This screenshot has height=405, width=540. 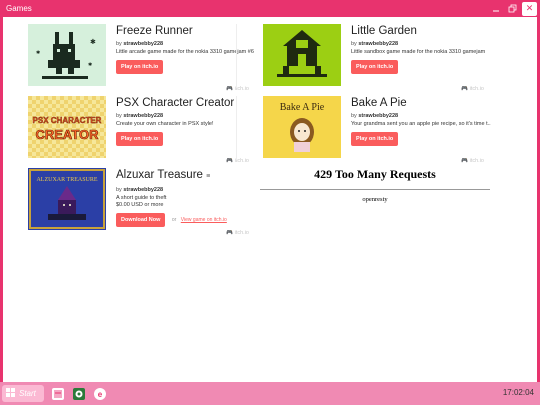 I want to click on error-heading: 429 Too Many Requests, so click(x=375, y=174).